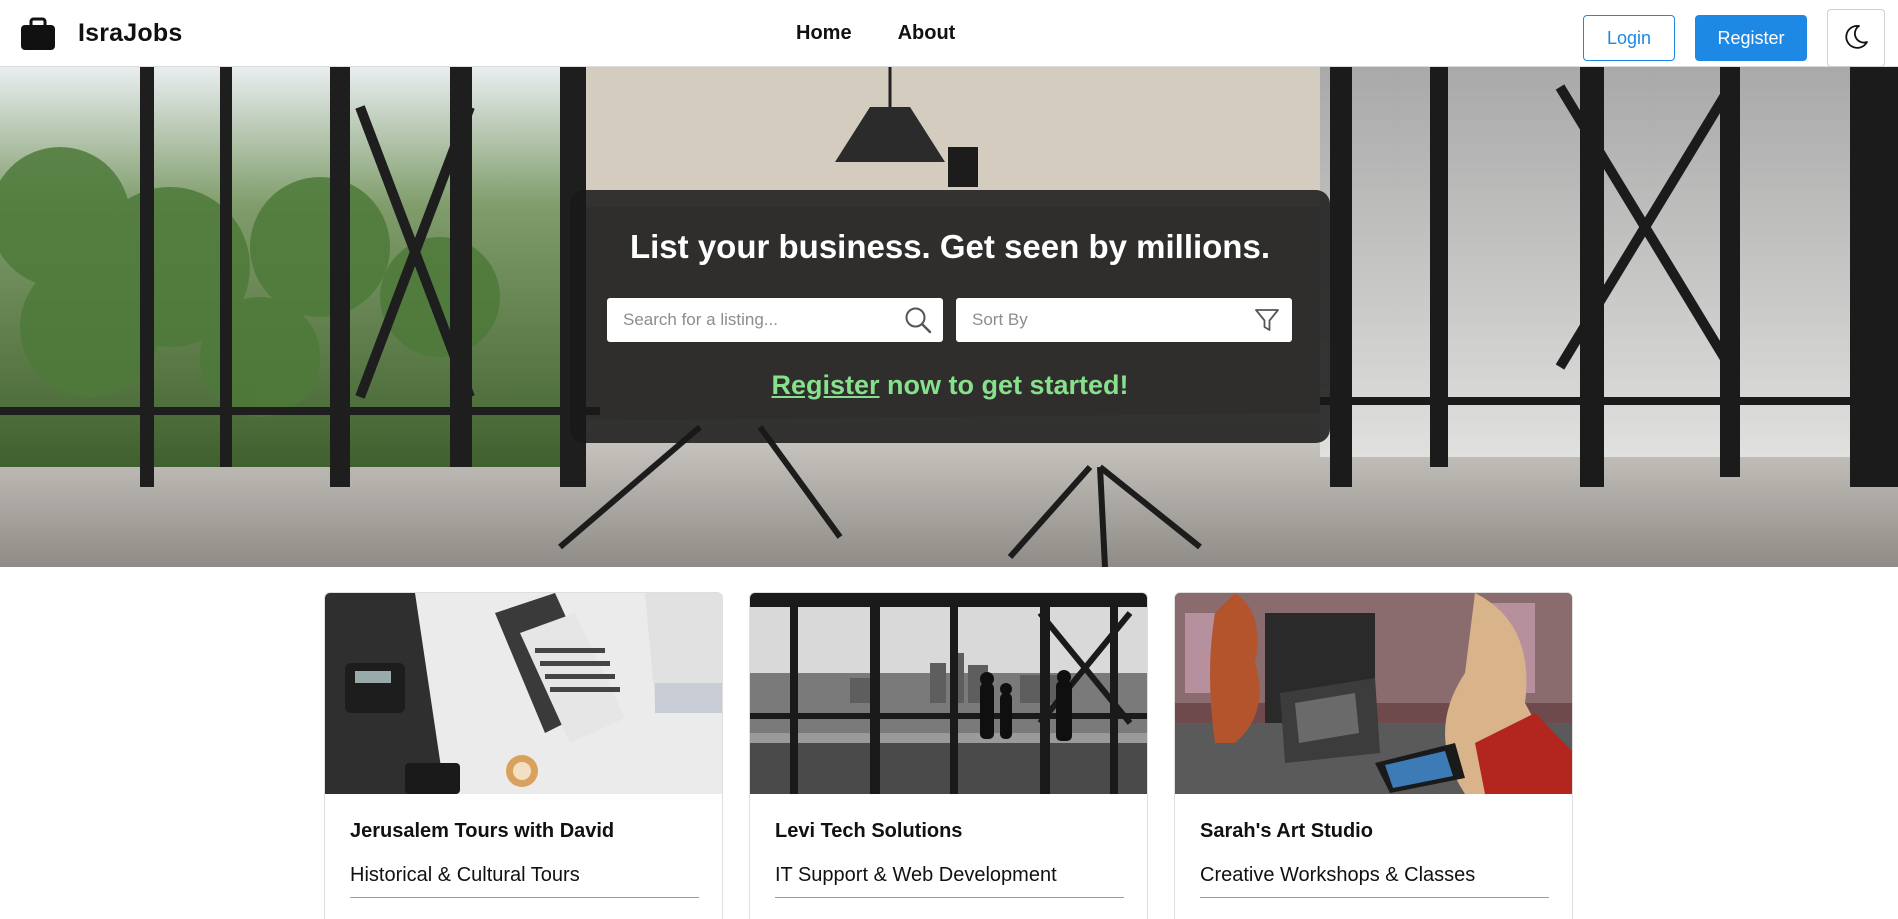 The width and height of the screenshot is (1898, 919). Describe the element at coordinates (869, 831) in the screenshot. I see `listing-card-title: Levi Tech Solutions` at that location.